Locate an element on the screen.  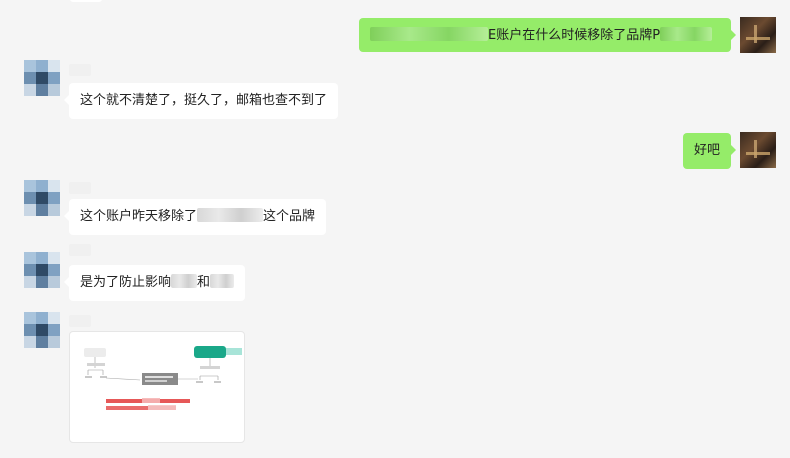
previous-message-edge is located at coordinates (86, 1).